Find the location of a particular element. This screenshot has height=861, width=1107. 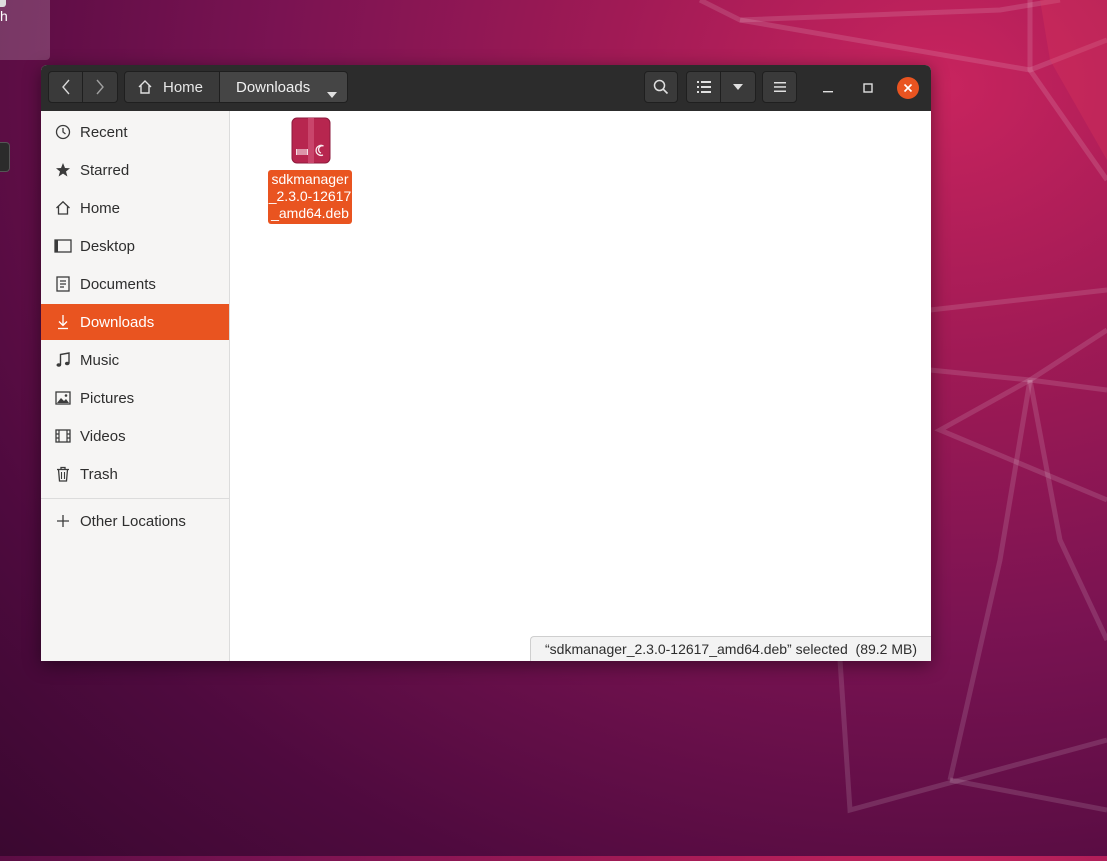

file-name-label: sdkmanage​r_2.3.0-​12617_​amd64.deb is located at coordinates (310, 197).